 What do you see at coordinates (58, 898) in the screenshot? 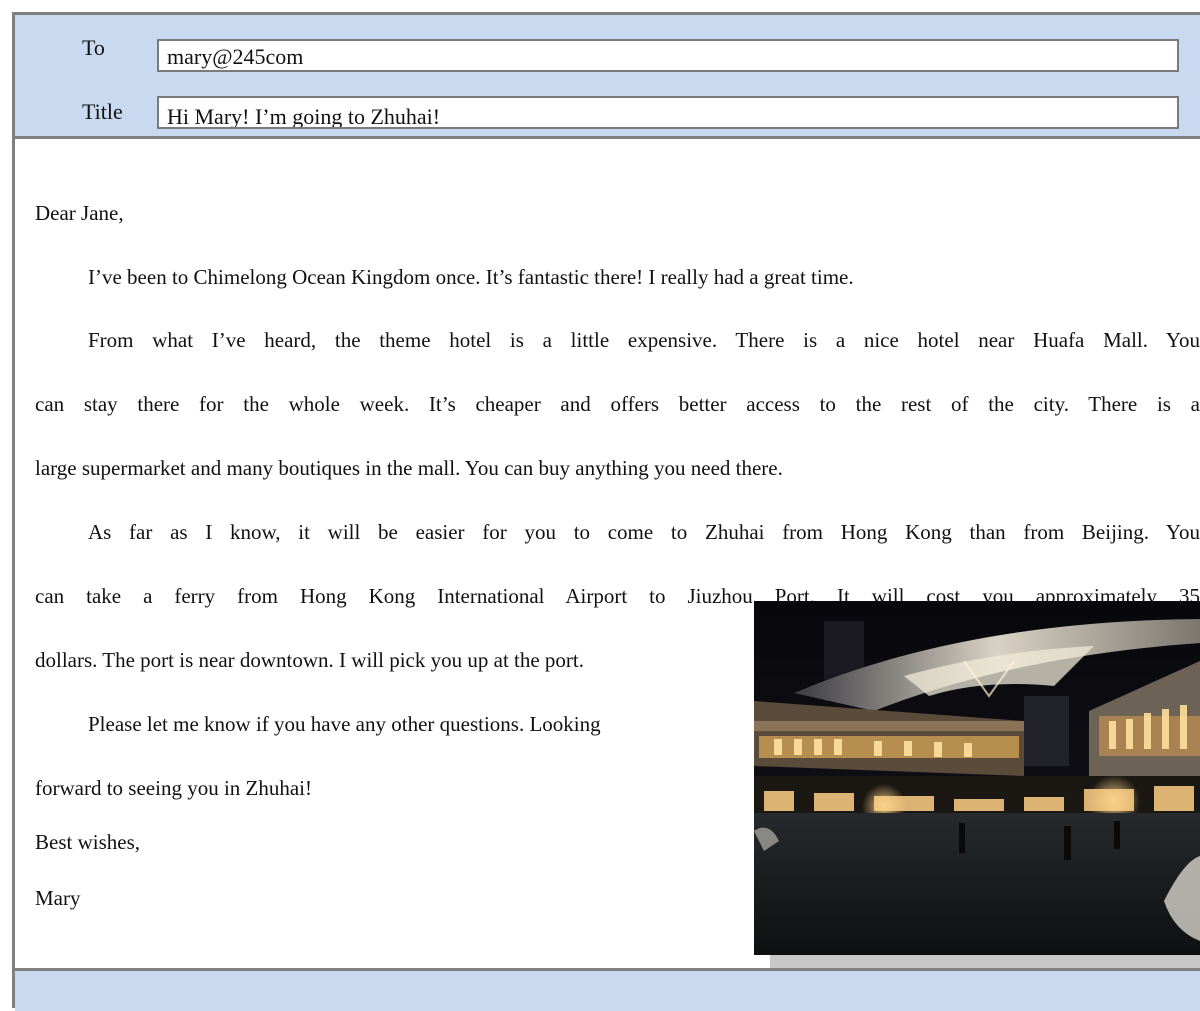
I see `letter-signature: Mary` at bounding box center [58, 898].